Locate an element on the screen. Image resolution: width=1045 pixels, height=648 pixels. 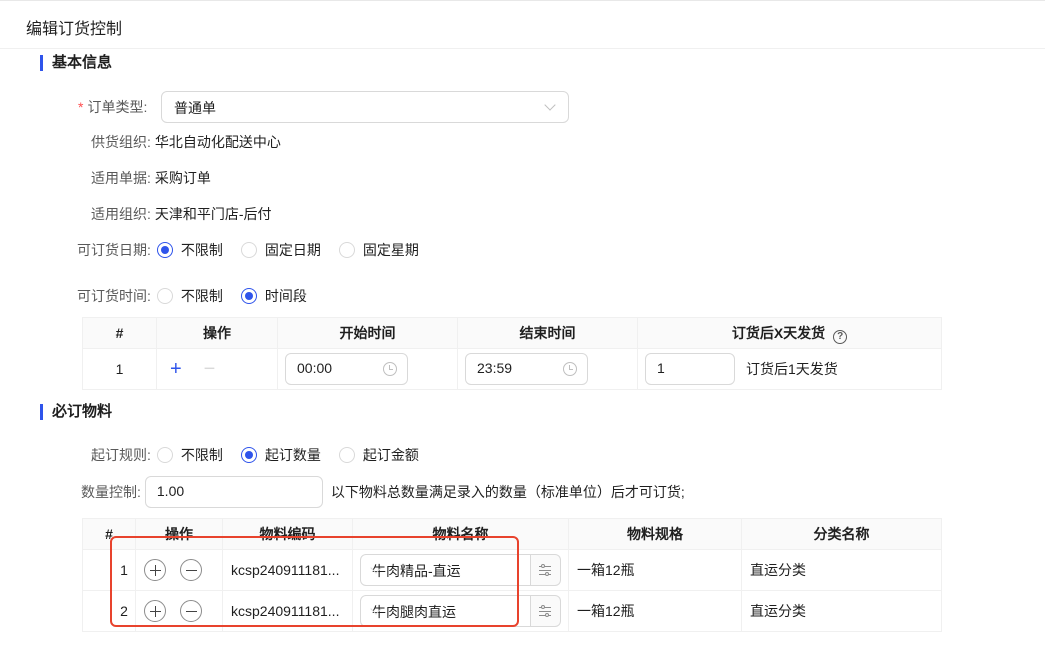
order-type-select: 普通单 is located at coordinates (365, 107).